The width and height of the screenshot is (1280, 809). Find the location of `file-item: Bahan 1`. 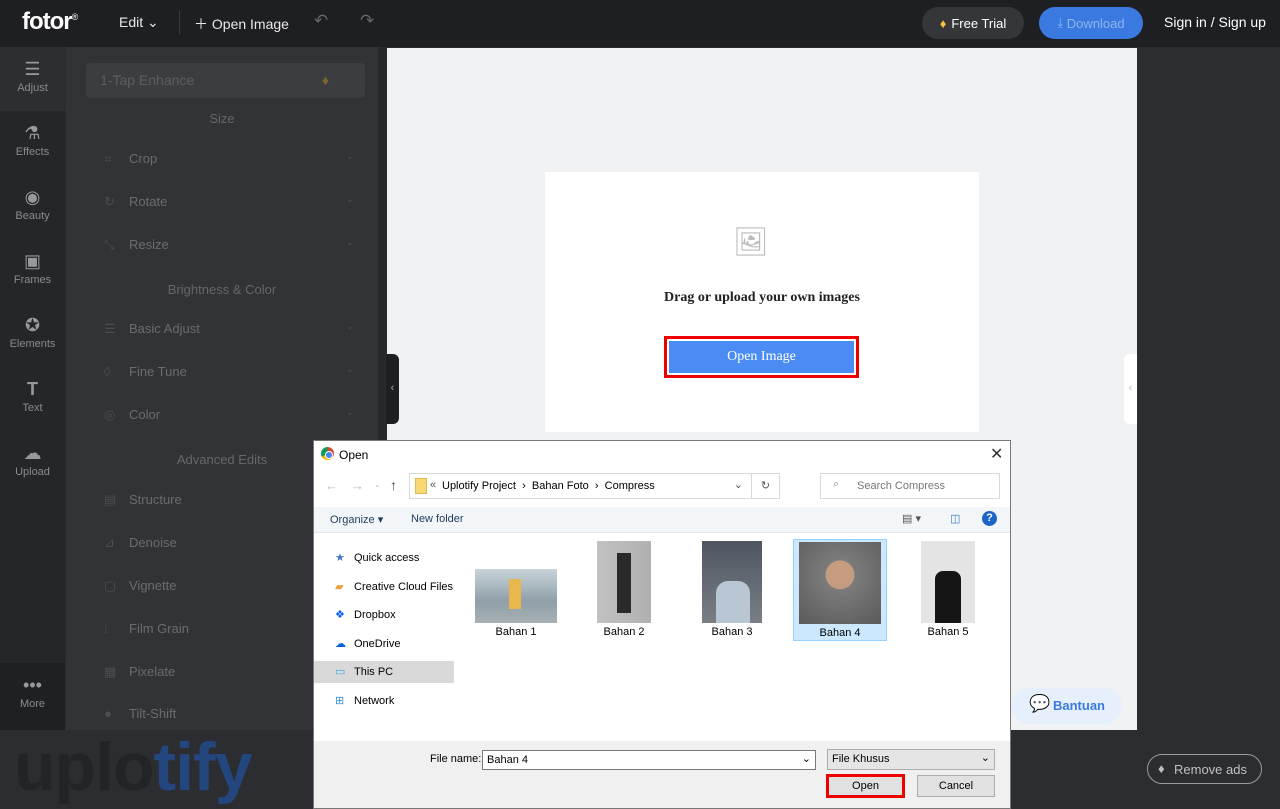

file-item: Bahan 1 is located at coordinates (516, 591).